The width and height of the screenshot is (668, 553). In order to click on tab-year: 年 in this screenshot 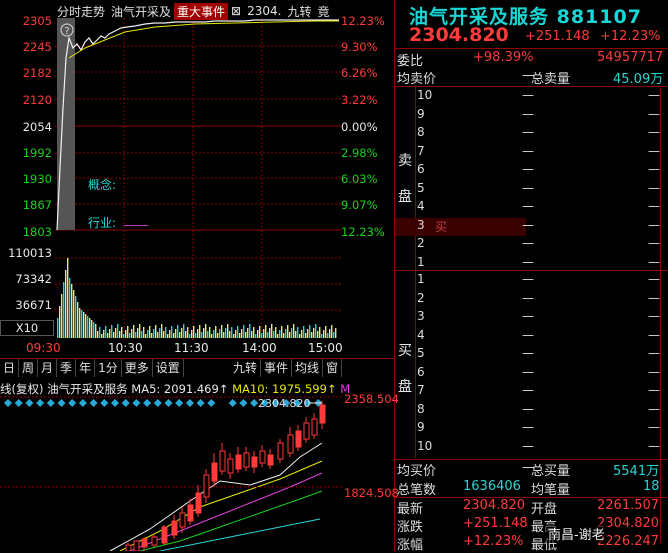, I will do `click(86, 368)`.